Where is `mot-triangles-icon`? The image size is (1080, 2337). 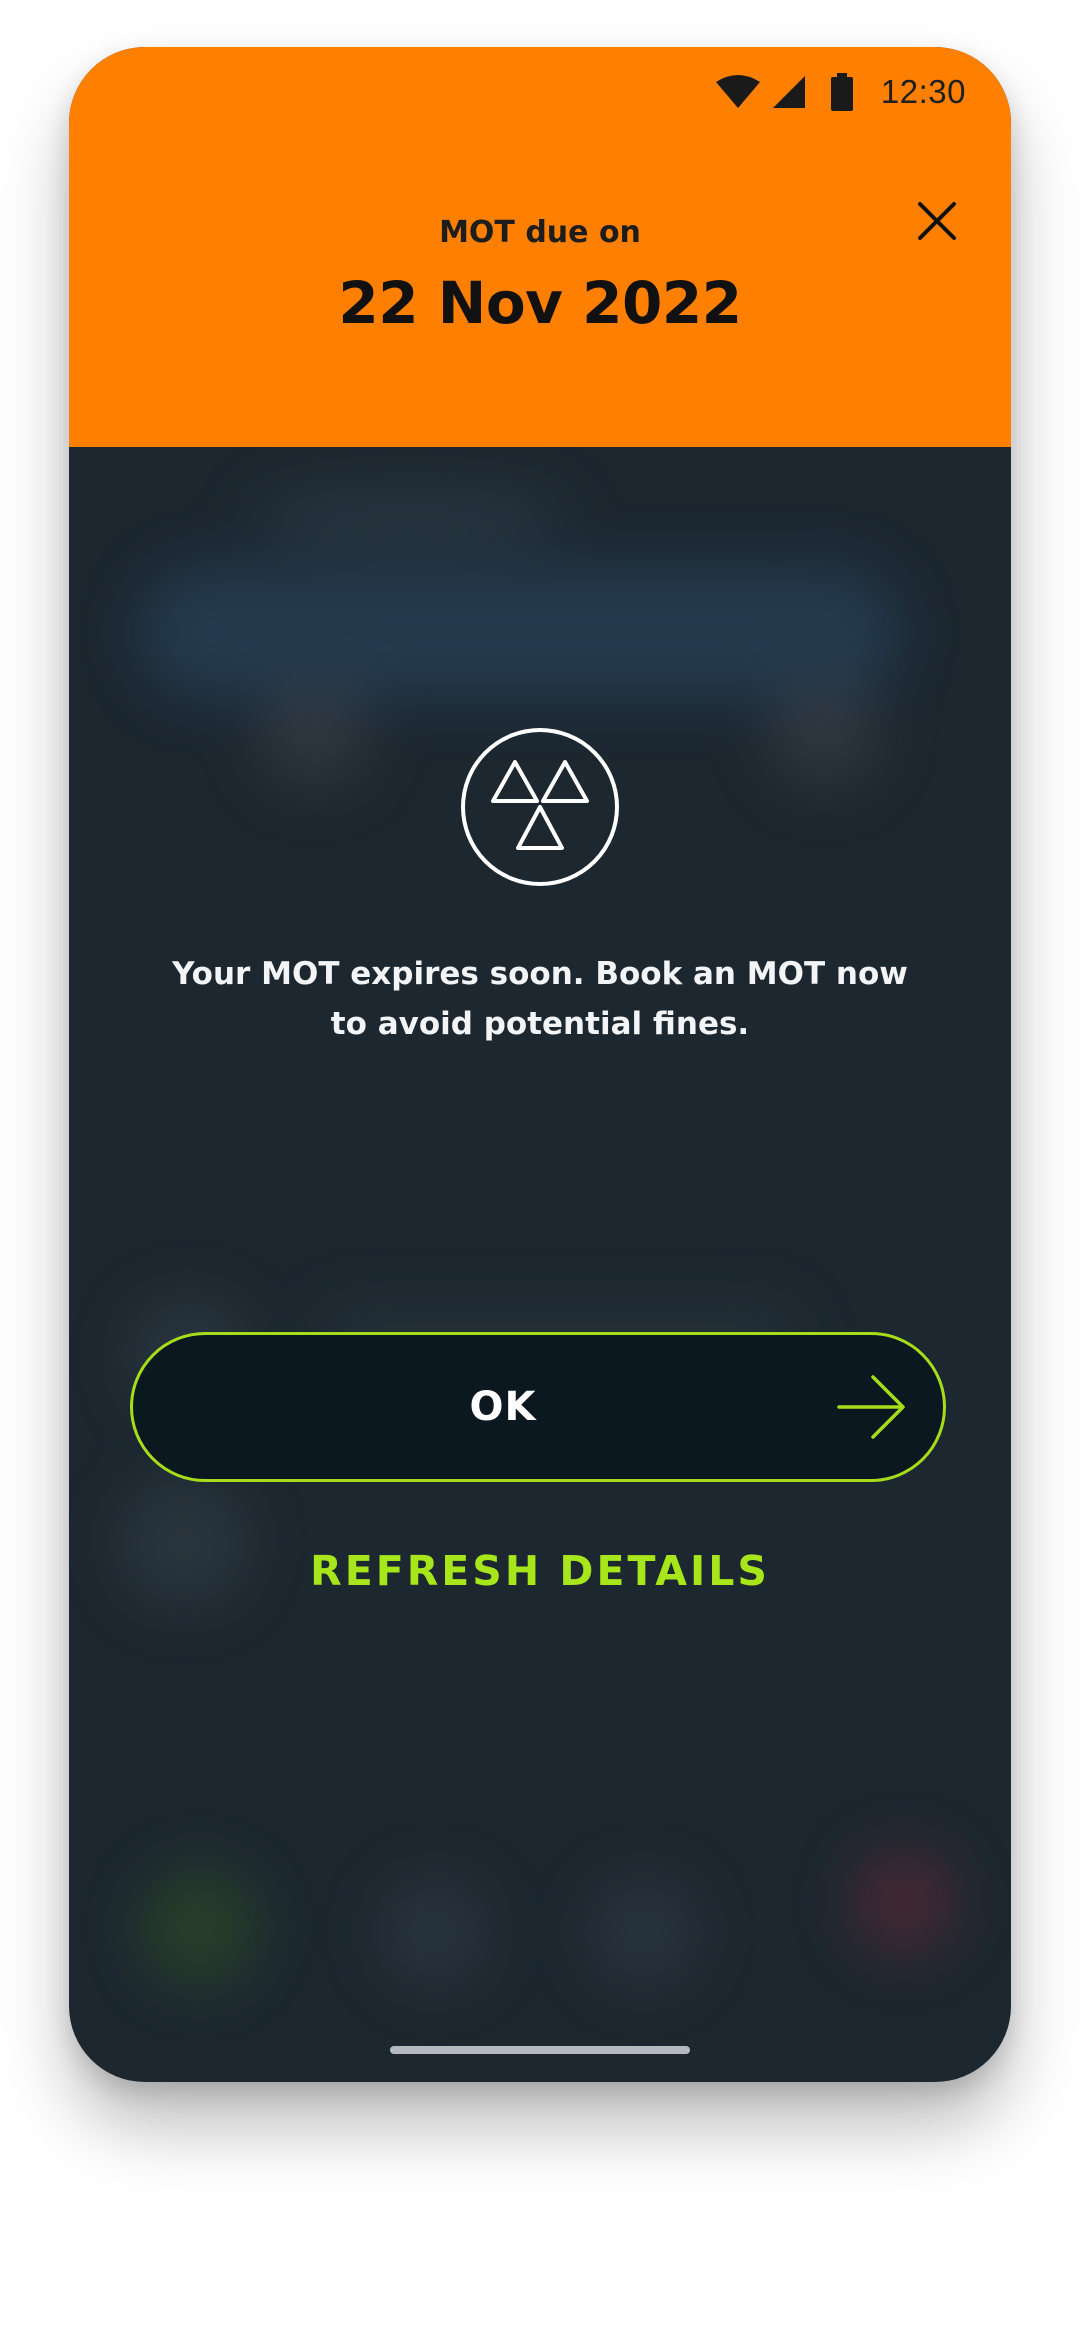
mot-triangles-icon is located at coordinates (540, 807).